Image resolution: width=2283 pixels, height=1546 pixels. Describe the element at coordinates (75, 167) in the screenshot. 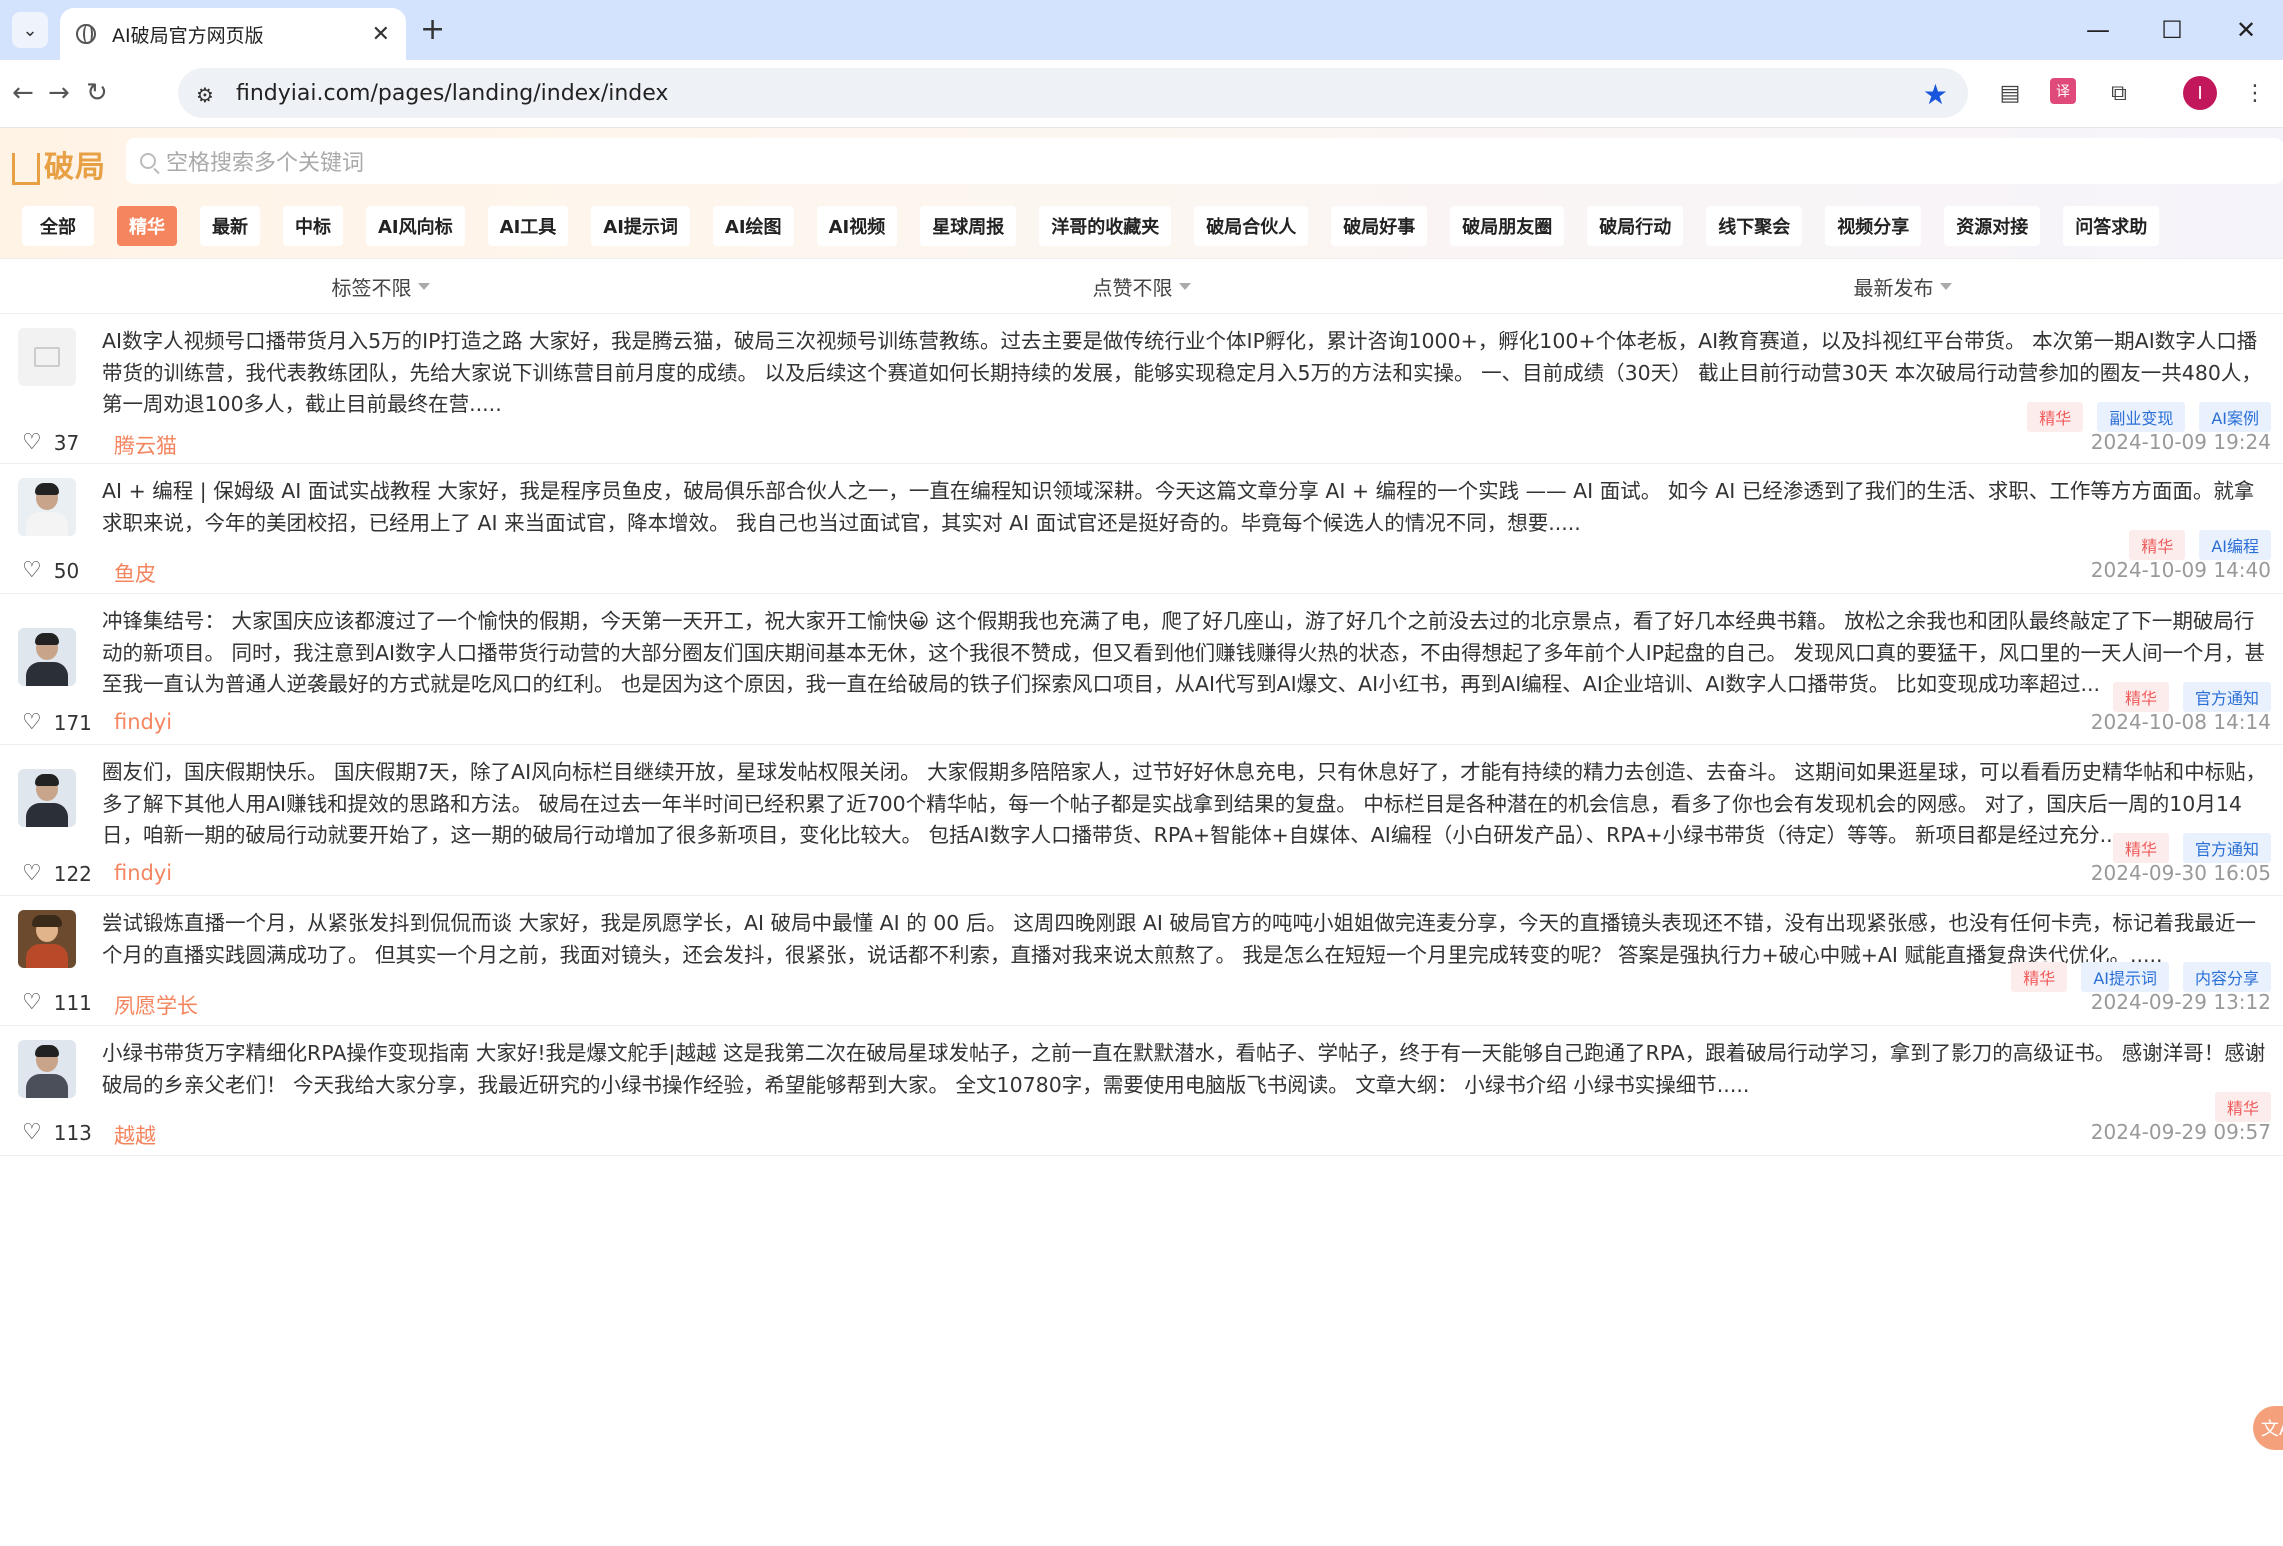

I see `logo-text: 破局` at that location.